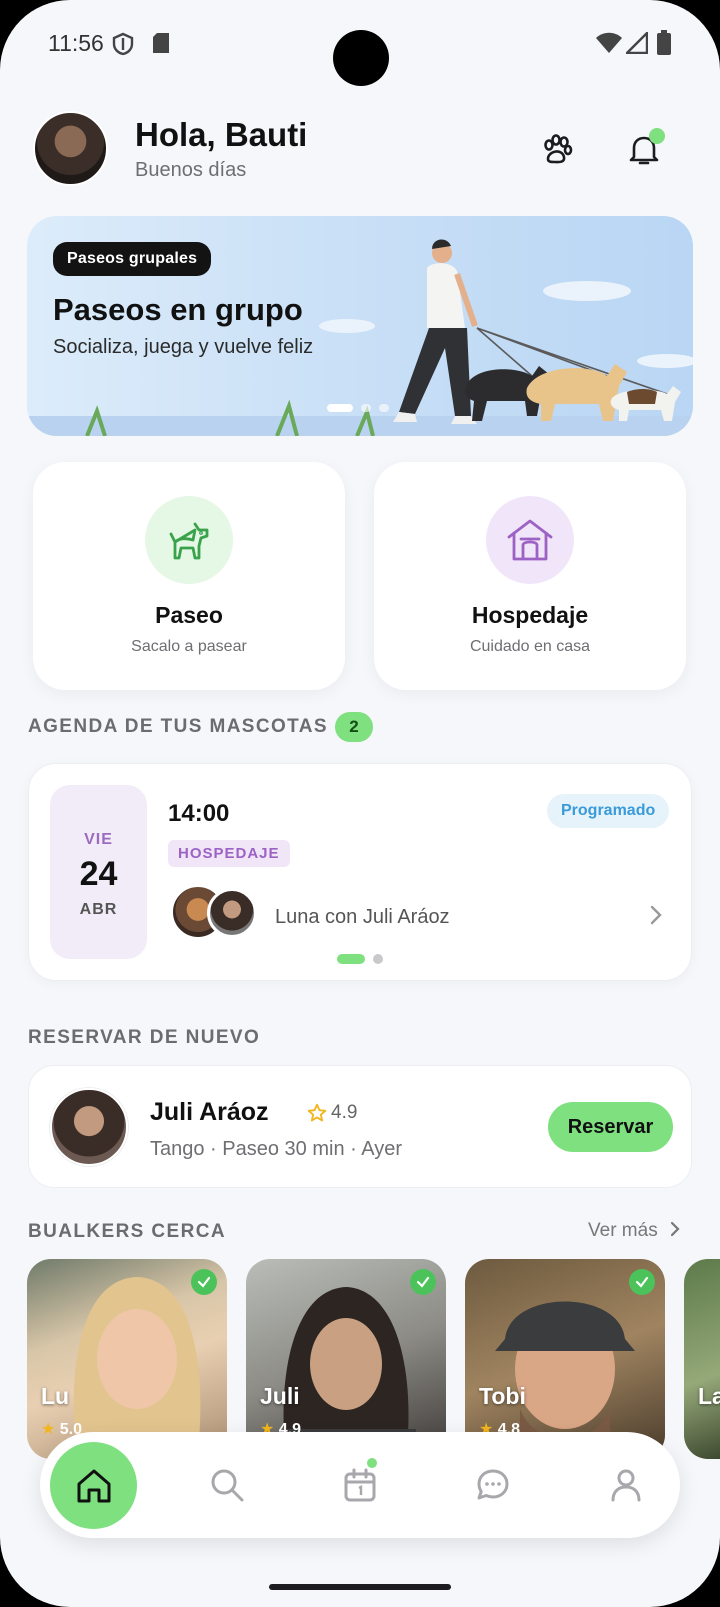 This screenshot has width=720, height=1607. I want to click on camera-cutout, so click(361, 58).